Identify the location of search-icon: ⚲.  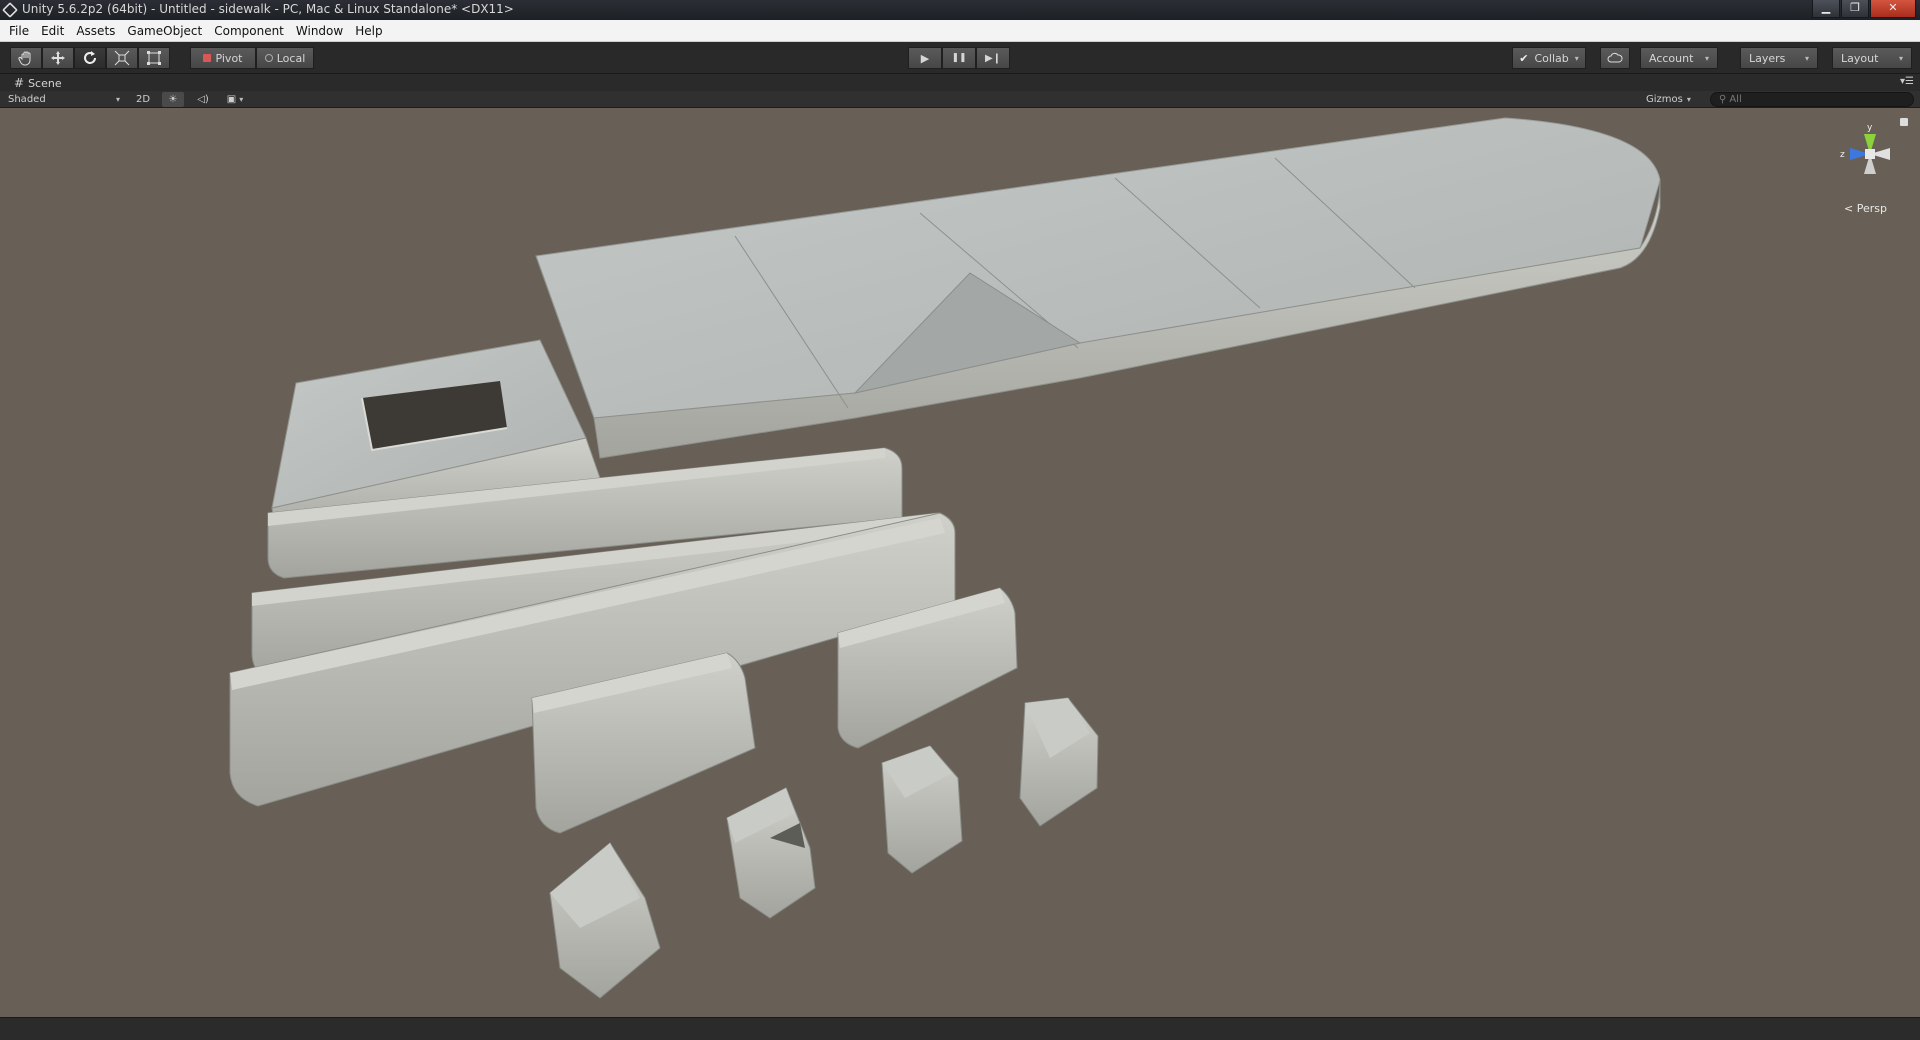
(1723, 99).